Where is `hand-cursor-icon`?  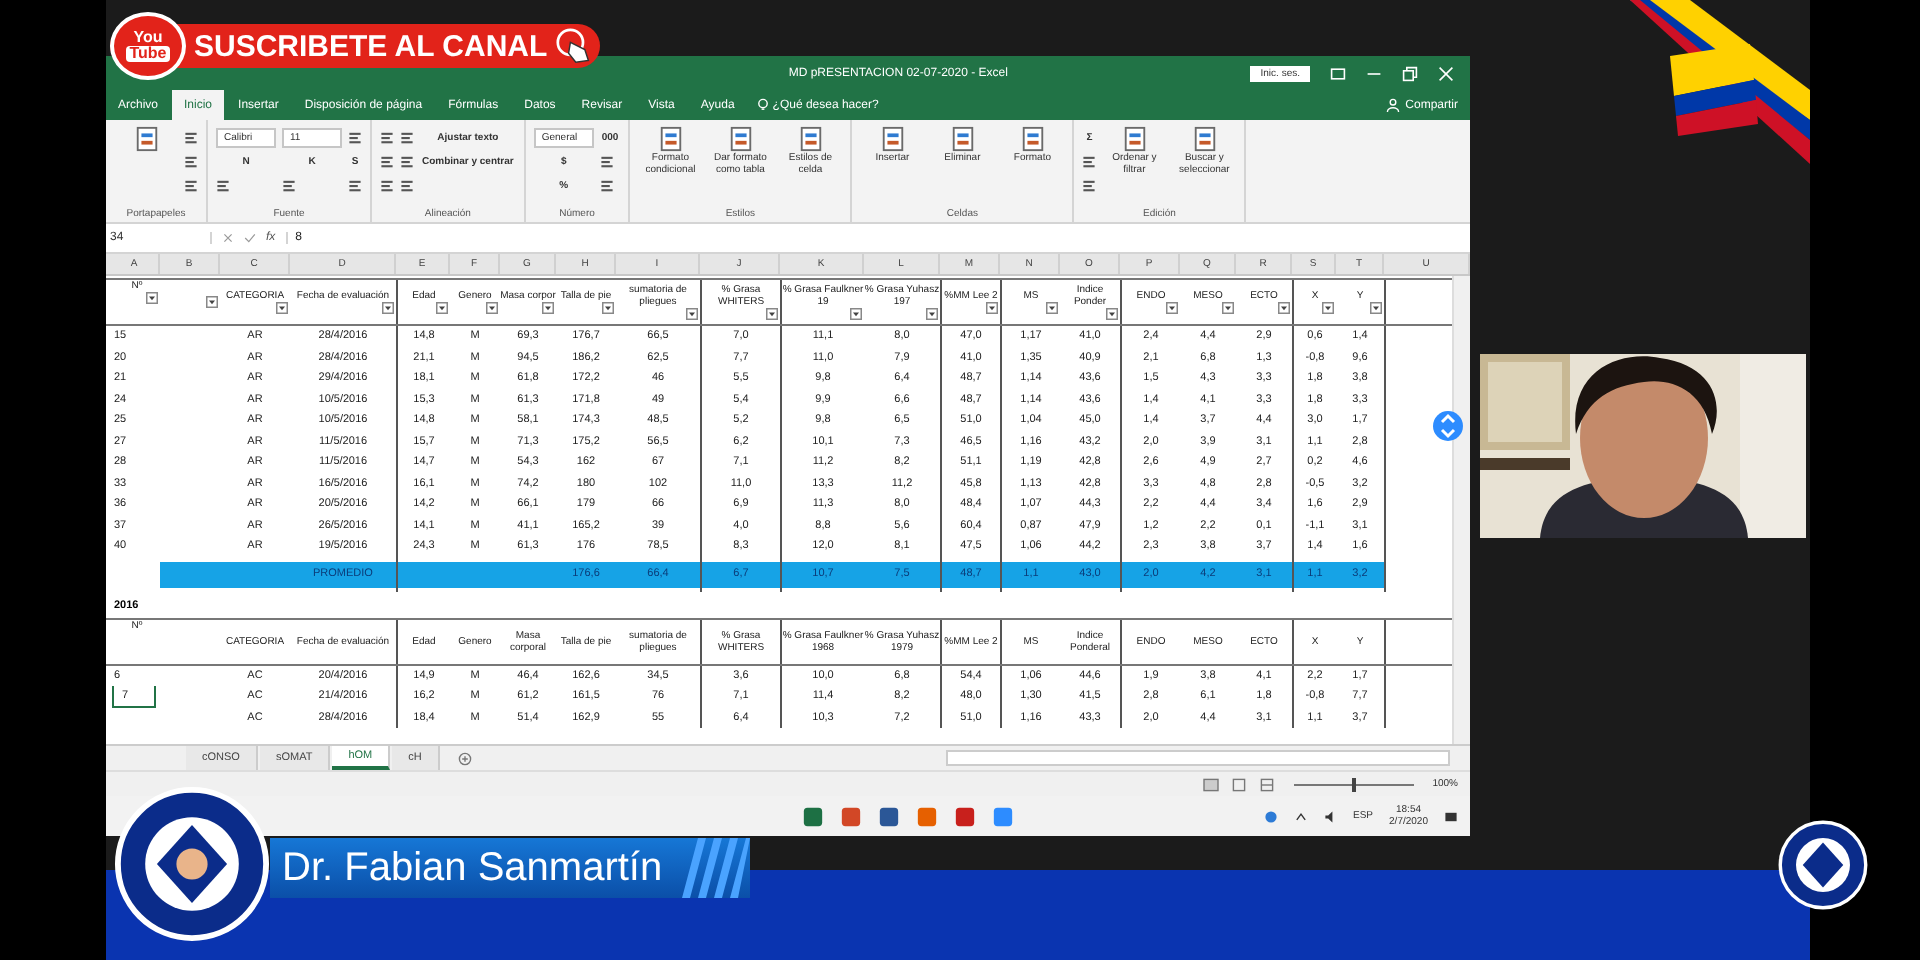 hand-cursor-icon is located at coordinates (573, 46).